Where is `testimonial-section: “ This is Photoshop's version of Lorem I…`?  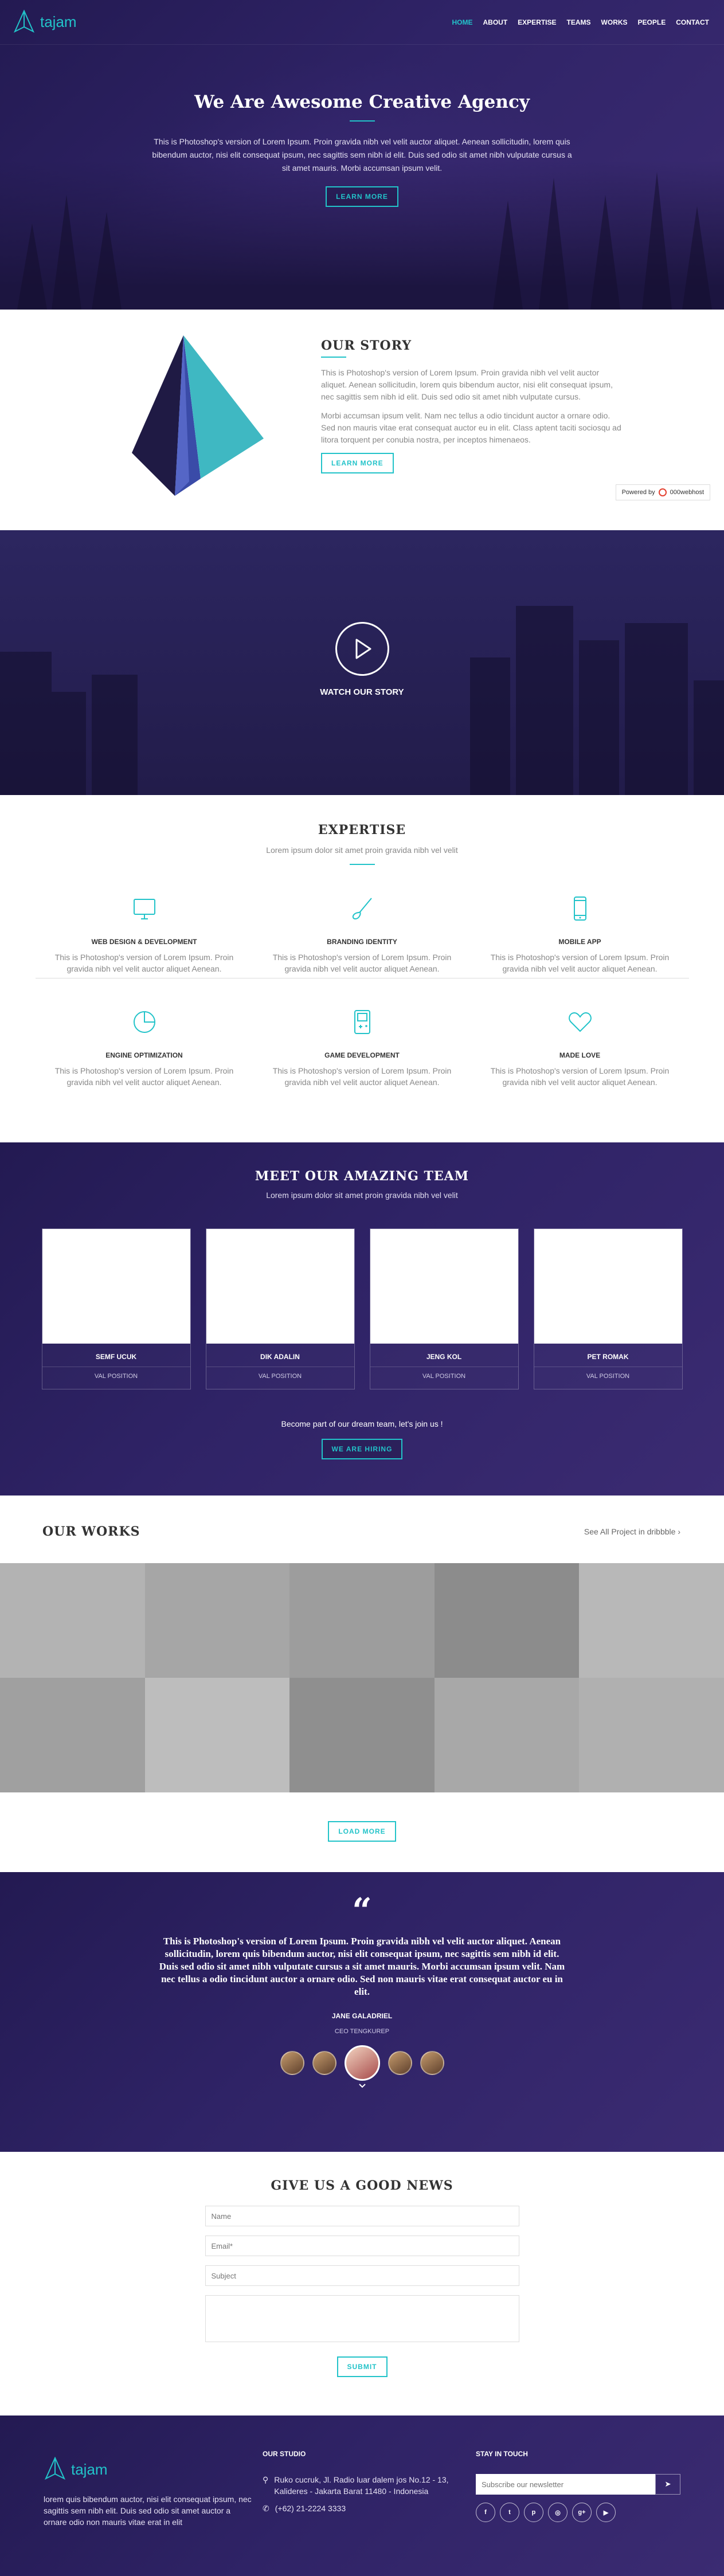
testimonial-section: “ This is Photoshop's version of Lorem I… is located at coordinates (362, 2012).